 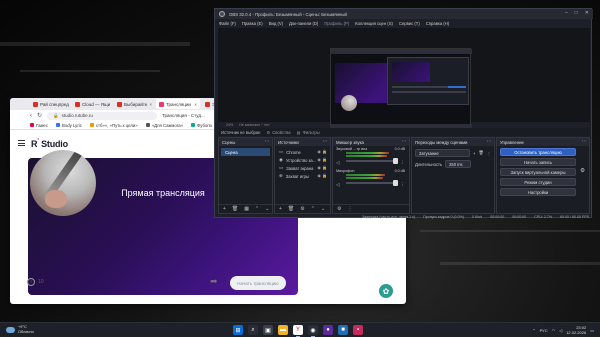 I want to click on close-icon: ✕, so click(x=587, y=13).